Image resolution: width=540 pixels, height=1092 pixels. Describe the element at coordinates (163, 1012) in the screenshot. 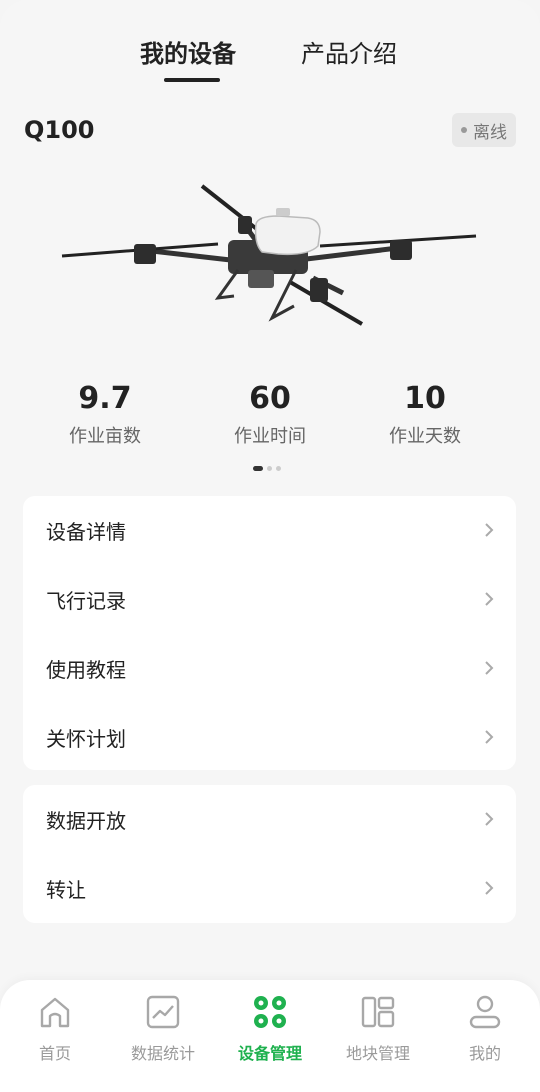

I see `chart-icon` at that location.